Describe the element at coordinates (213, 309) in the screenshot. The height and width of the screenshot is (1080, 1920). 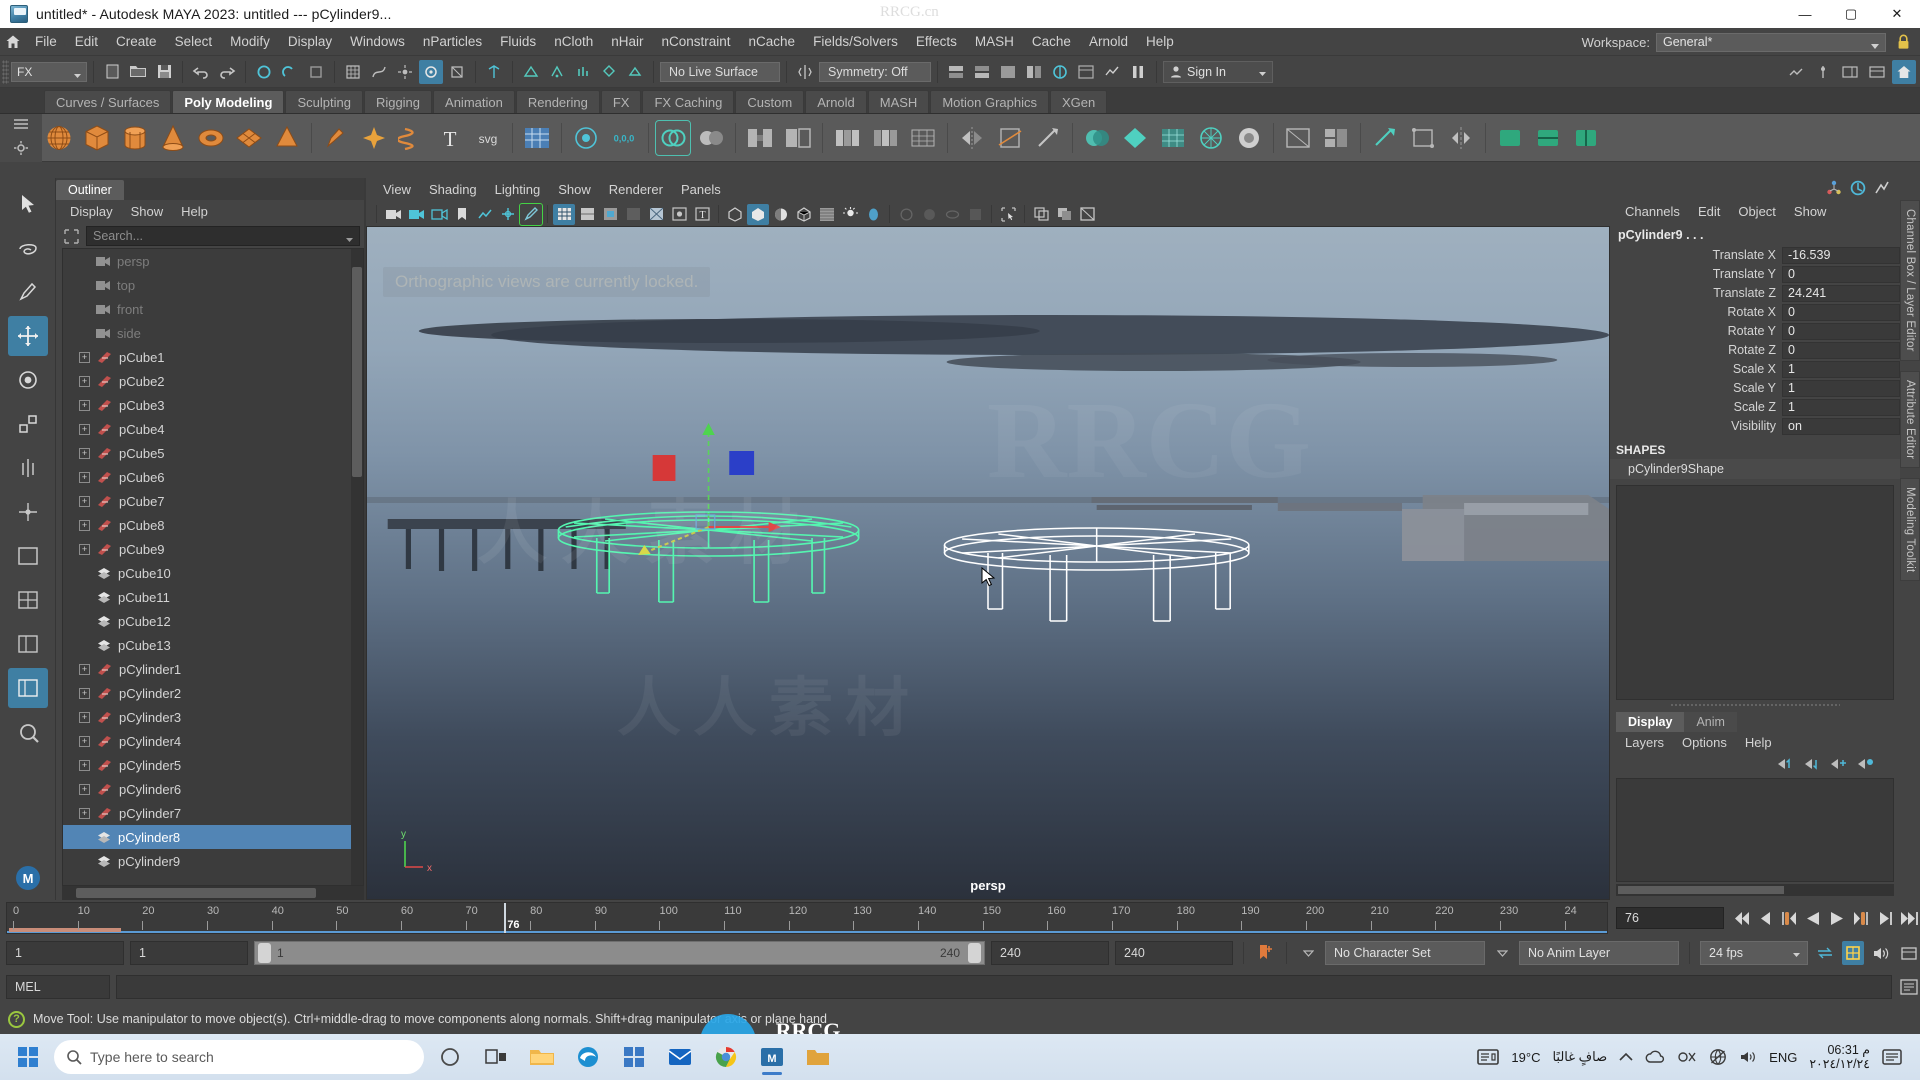
I see `outliner-item-front: front` at that location.